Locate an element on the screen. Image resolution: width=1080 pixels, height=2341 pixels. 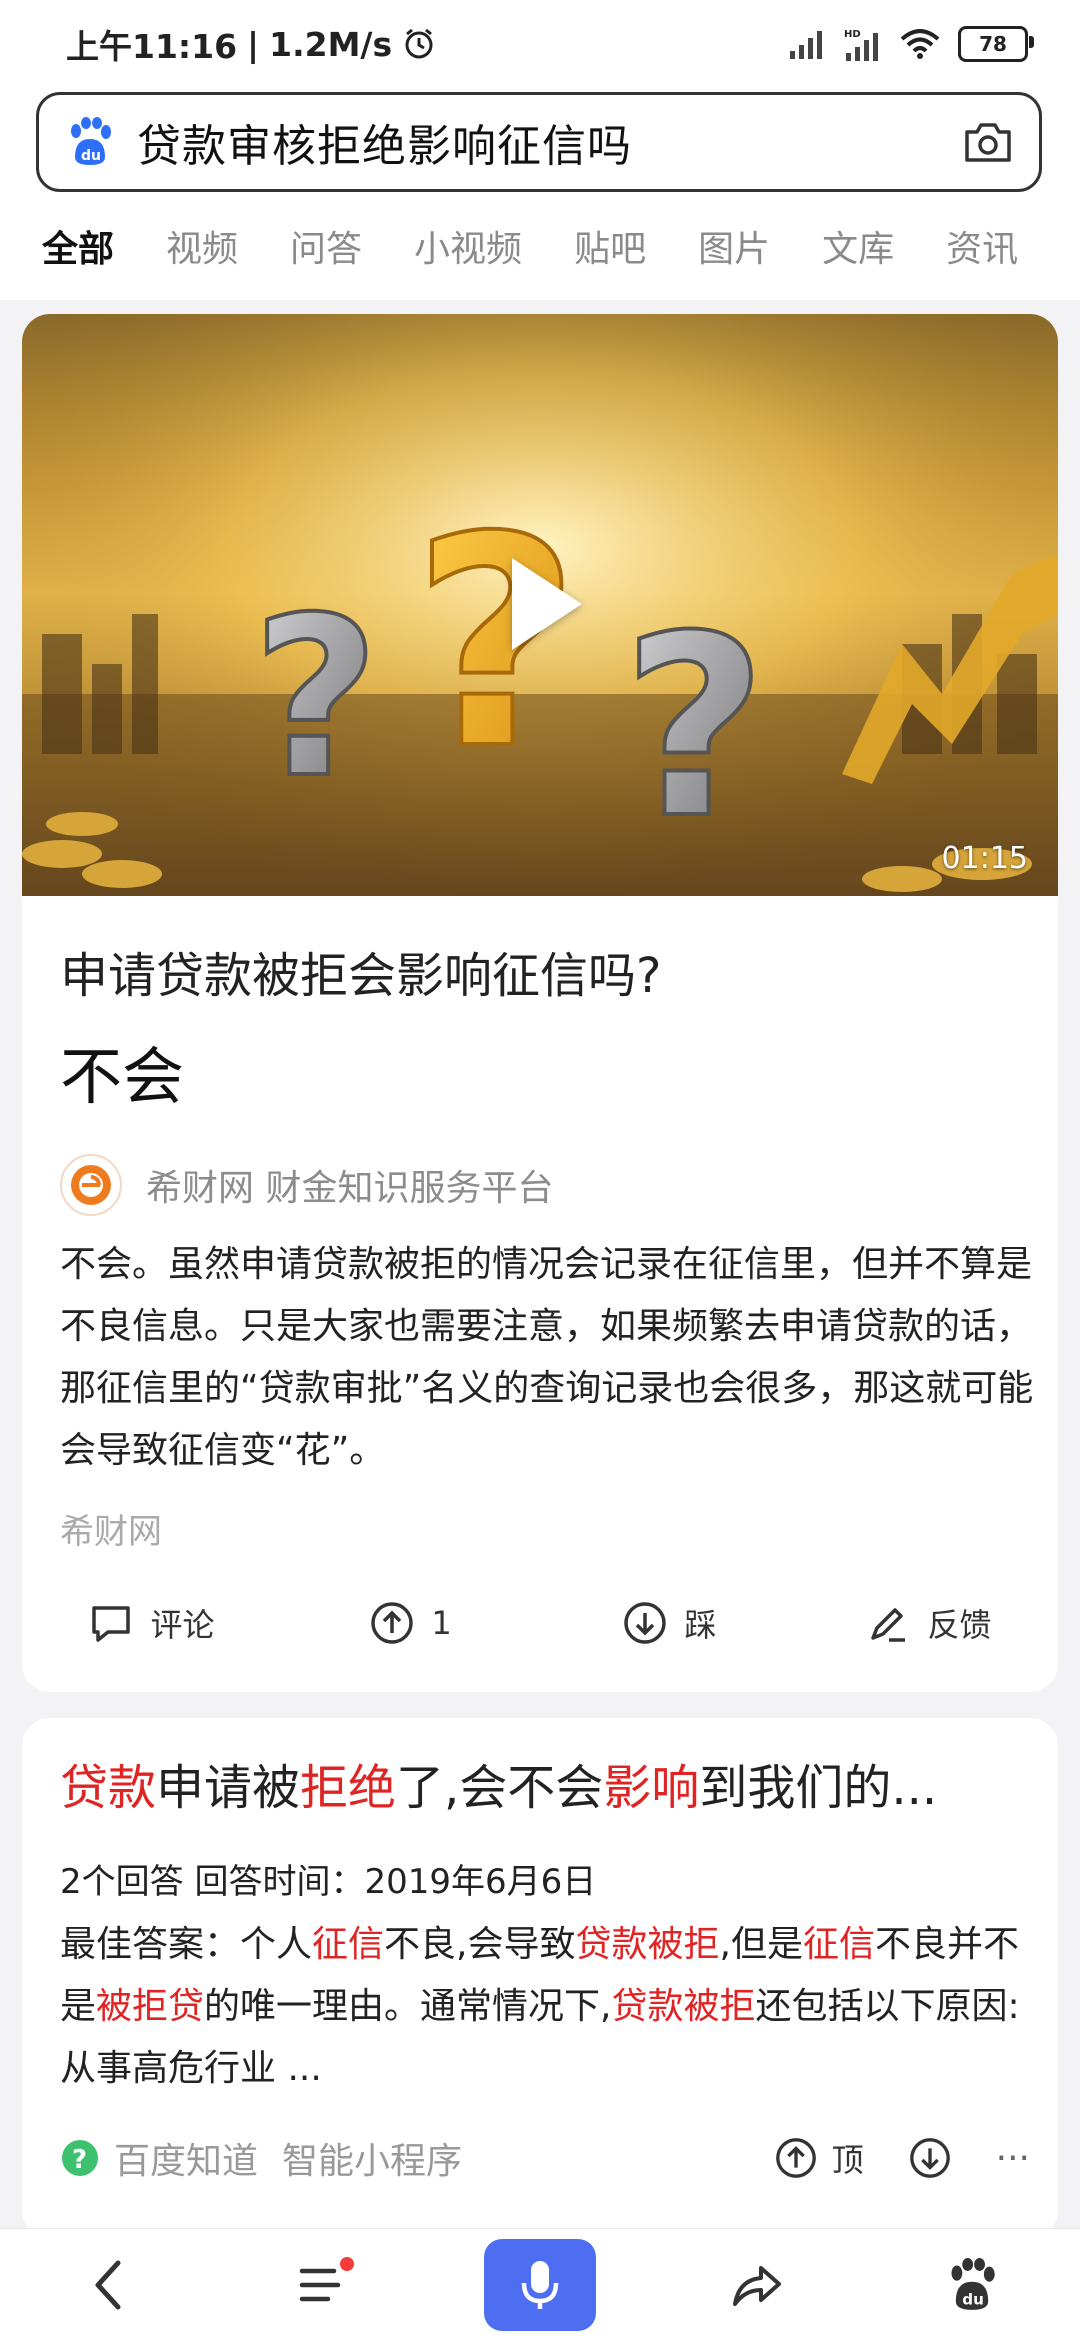
tab-all: 全部 is located at coordinates (78, 246).